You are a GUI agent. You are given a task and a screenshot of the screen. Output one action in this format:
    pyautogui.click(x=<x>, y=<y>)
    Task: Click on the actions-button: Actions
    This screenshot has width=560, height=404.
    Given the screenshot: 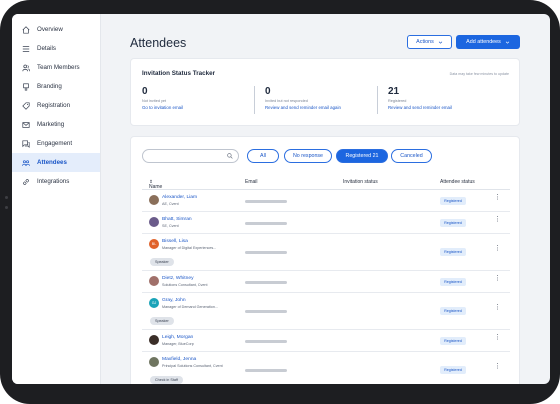 What is the action you would take?
    pyautogui.click(x=429, y=42)
    